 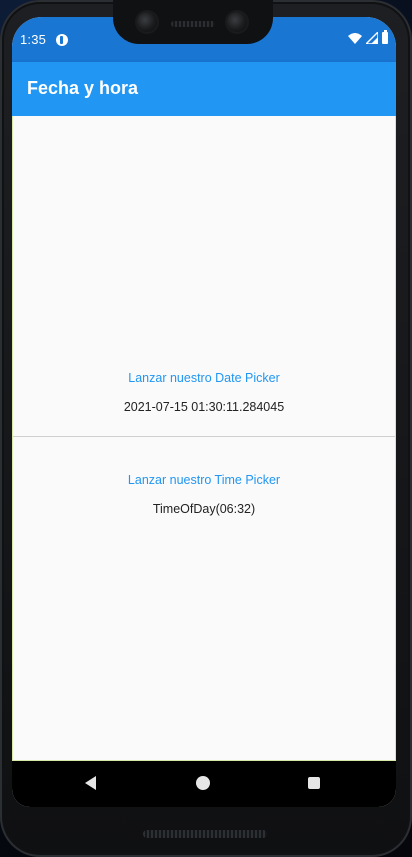 I want to click on back-icon, so click(x=90, y=783).